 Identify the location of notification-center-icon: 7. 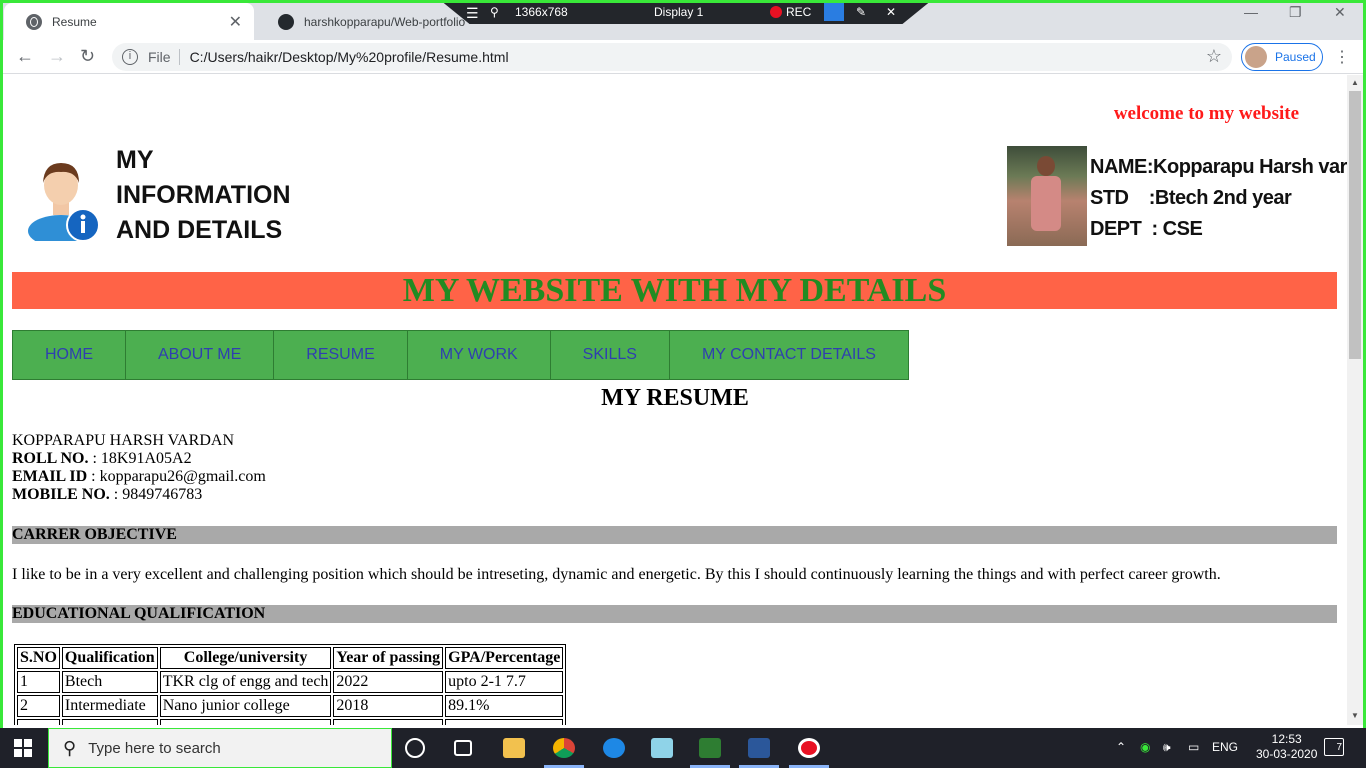
(1334, 747).